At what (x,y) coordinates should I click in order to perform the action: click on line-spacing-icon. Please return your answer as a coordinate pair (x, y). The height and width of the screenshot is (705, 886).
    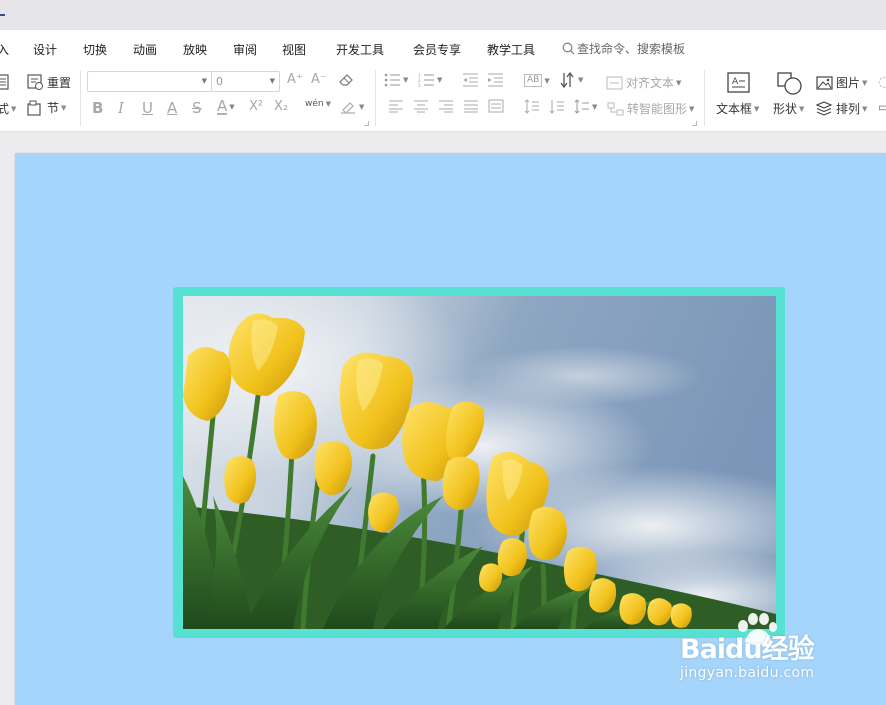
    Looking at the image, I should click on (531, 106).